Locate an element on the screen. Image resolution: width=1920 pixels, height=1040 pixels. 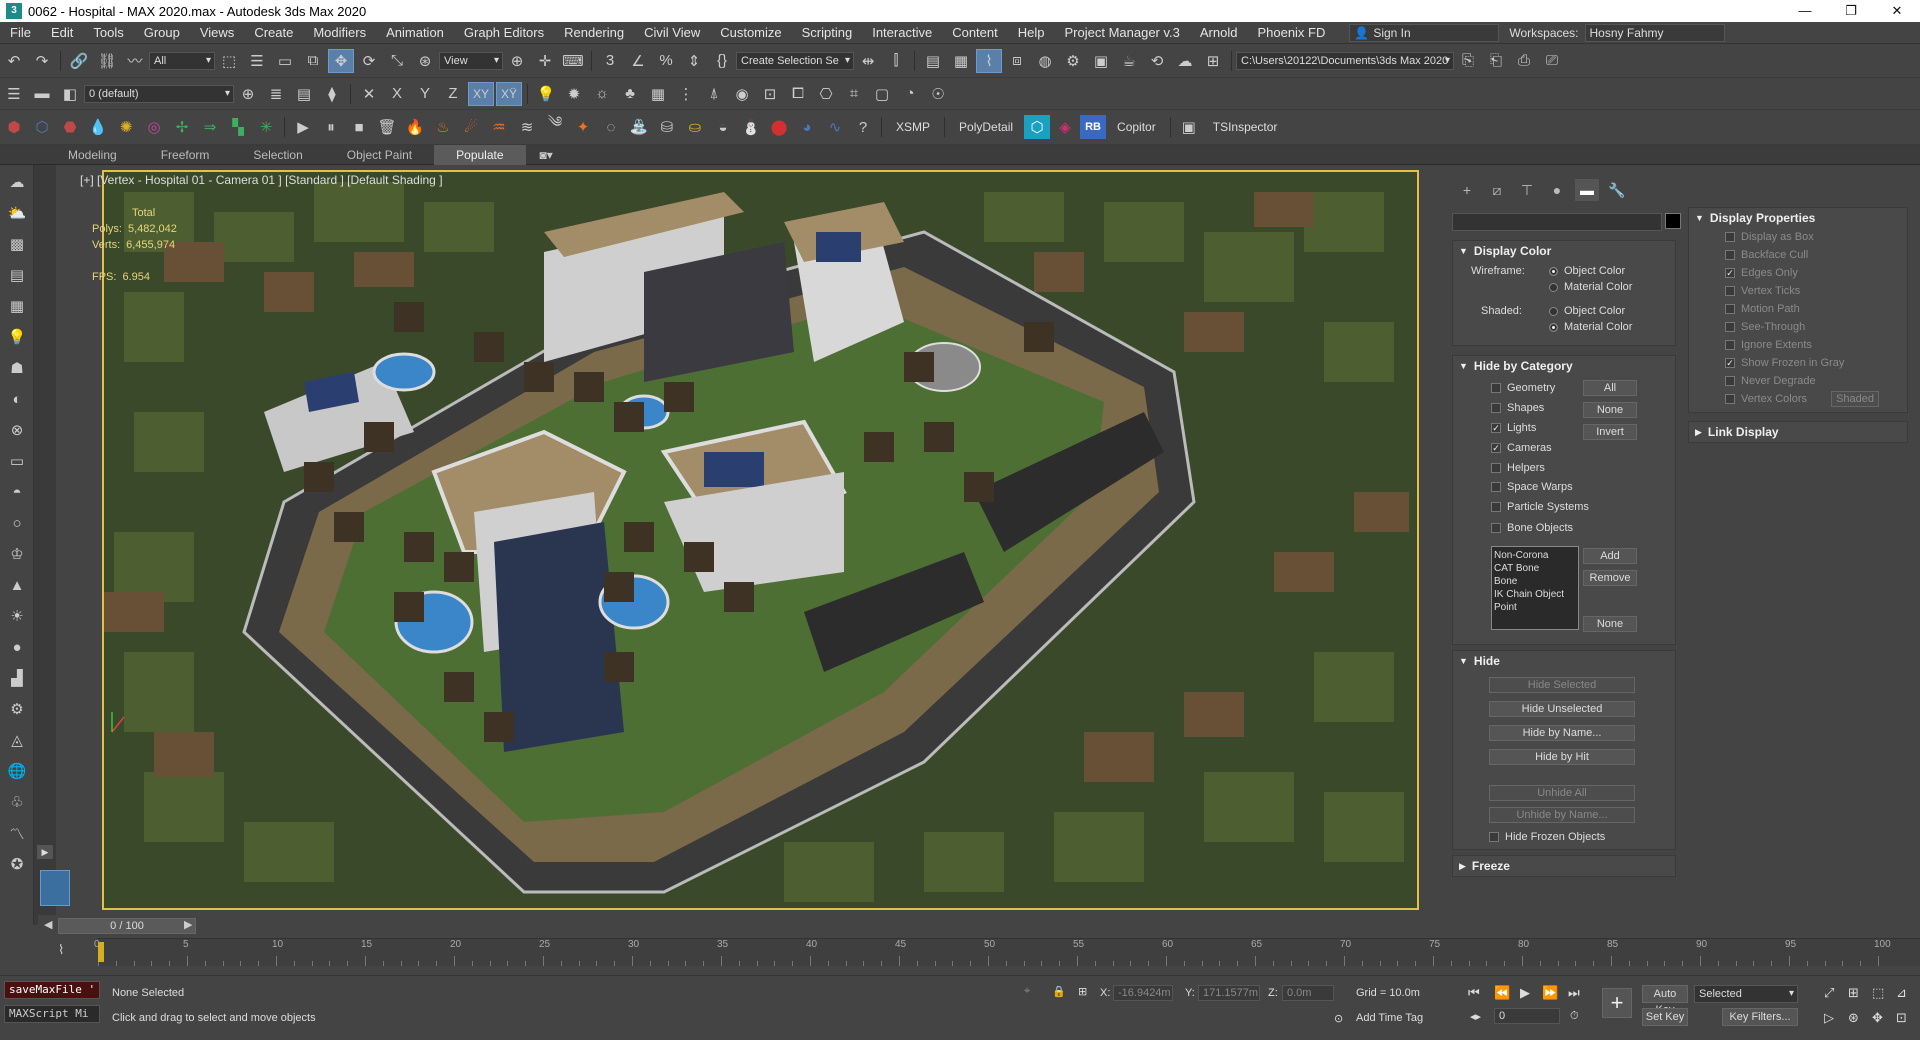
render-production-icon: ☕ is located at coordinates (1129, 61).